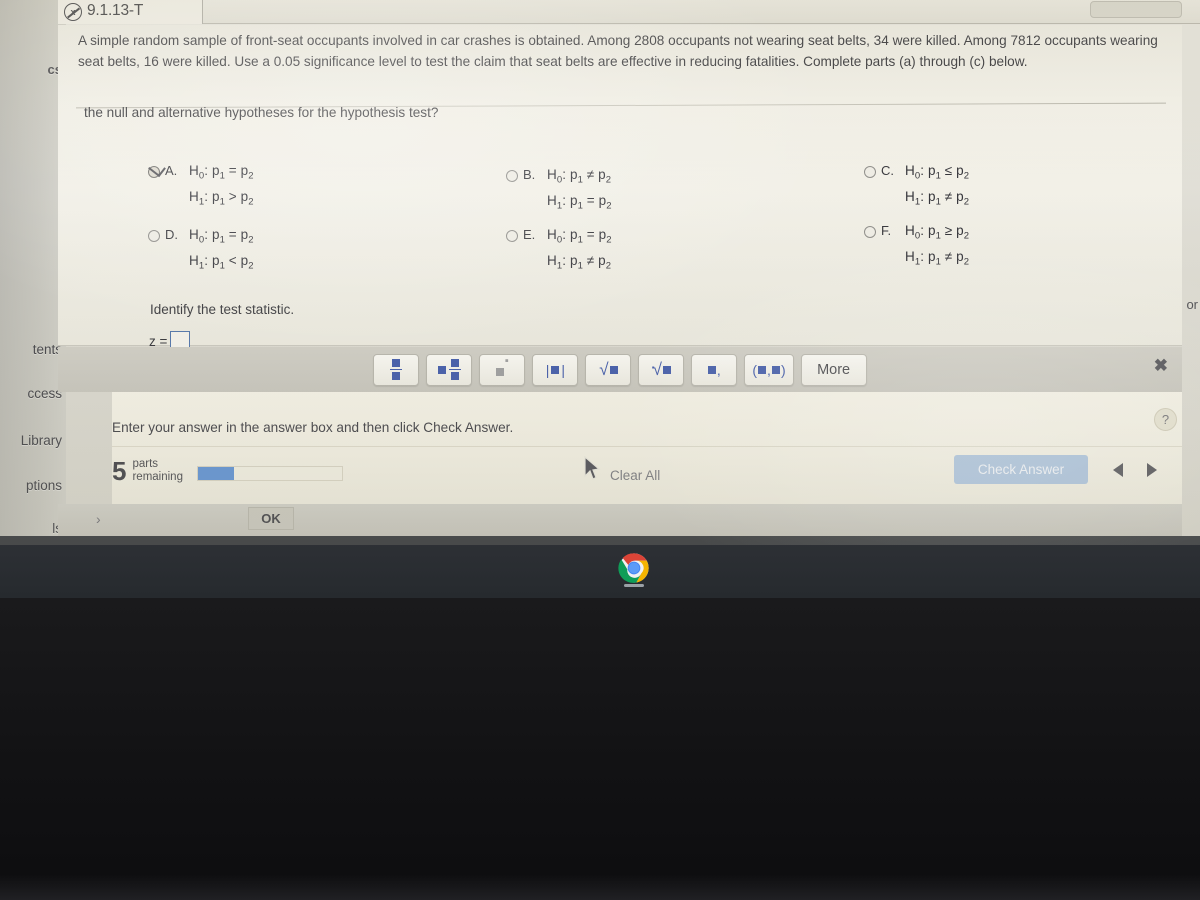 Image resolution: width=1200 pixels, height=900 pixels. What do you see at coordinates (635, 475) in the screenshot?
I see `clear-all-button: Clear All` at bounding box center [635, 475].